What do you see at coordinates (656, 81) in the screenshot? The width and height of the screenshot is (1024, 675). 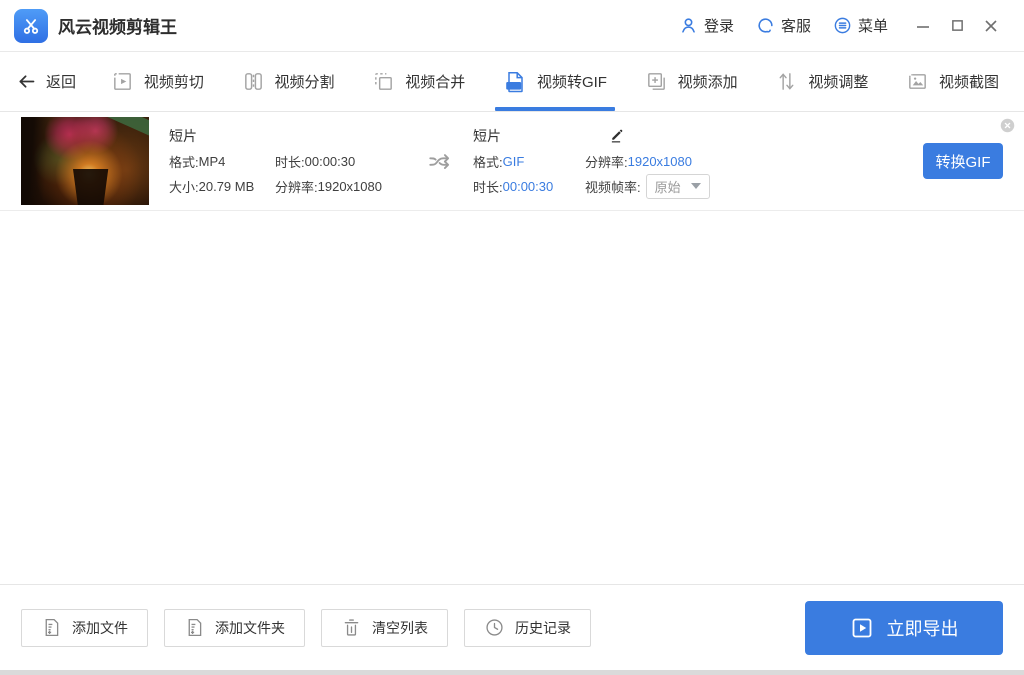 I see `video-add-icon` at bounding box center [656, 81].